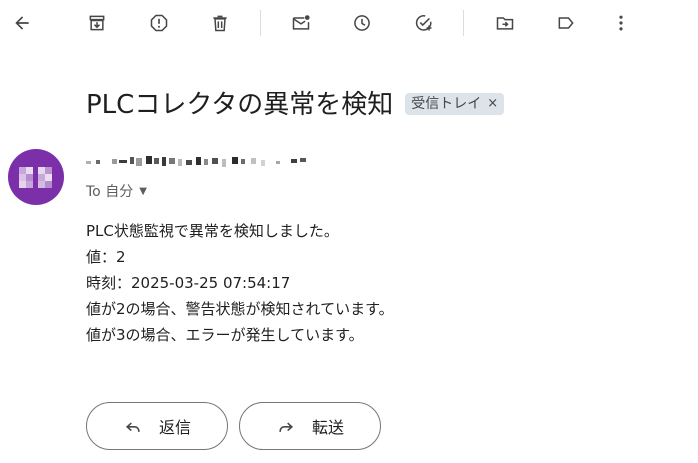  What do you see at coordinates (225, 335) in the screenshot?
I see `body-line: 値が3の場合、エラーが発生しています。` at bounding box center [225, 335].